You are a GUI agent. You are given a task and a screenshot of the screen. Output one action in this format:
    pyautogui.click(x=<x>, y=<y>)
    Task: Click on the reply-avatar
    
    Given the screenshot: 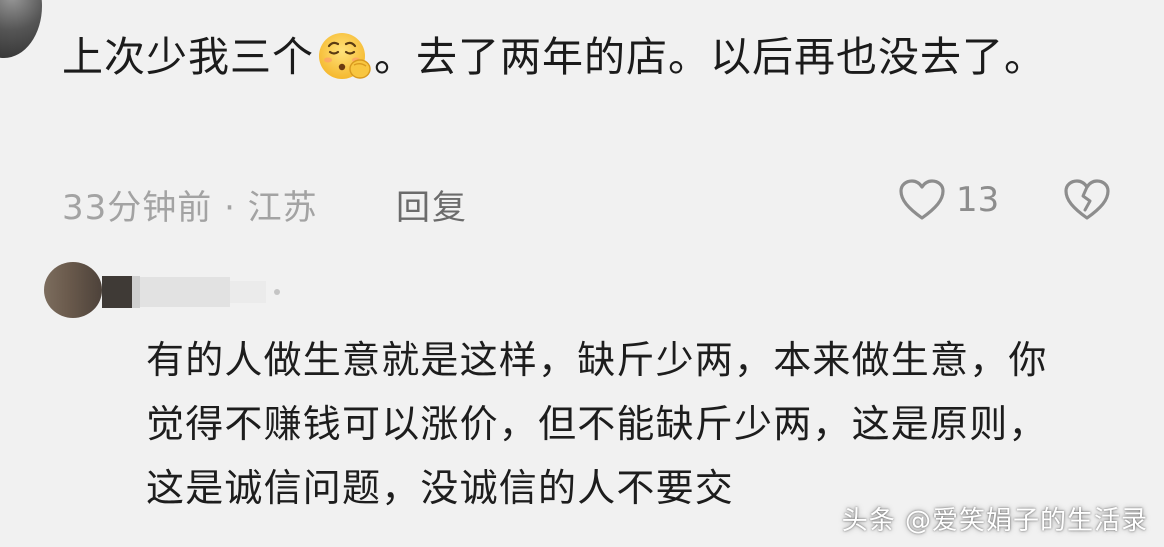 What is the action you would take?
    pyautogui.click(x=73, y=290)
    